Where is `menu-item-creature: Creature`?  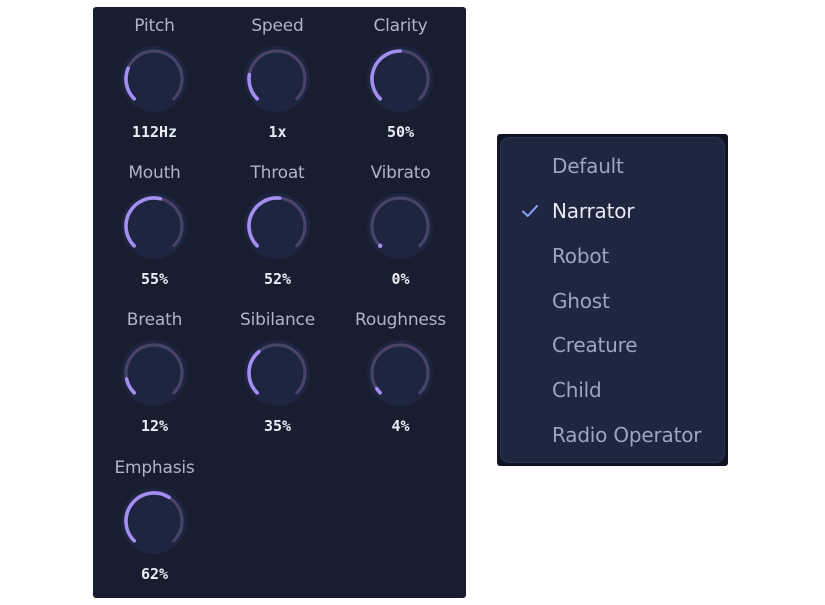
menu-item-creature: Creature is located at coordinates (612, 345).